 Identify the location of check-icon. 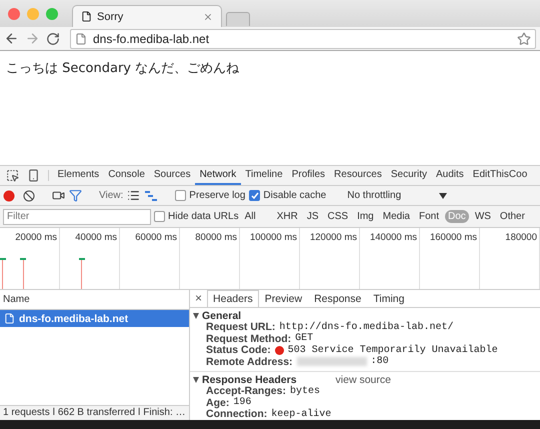
(254, 196).